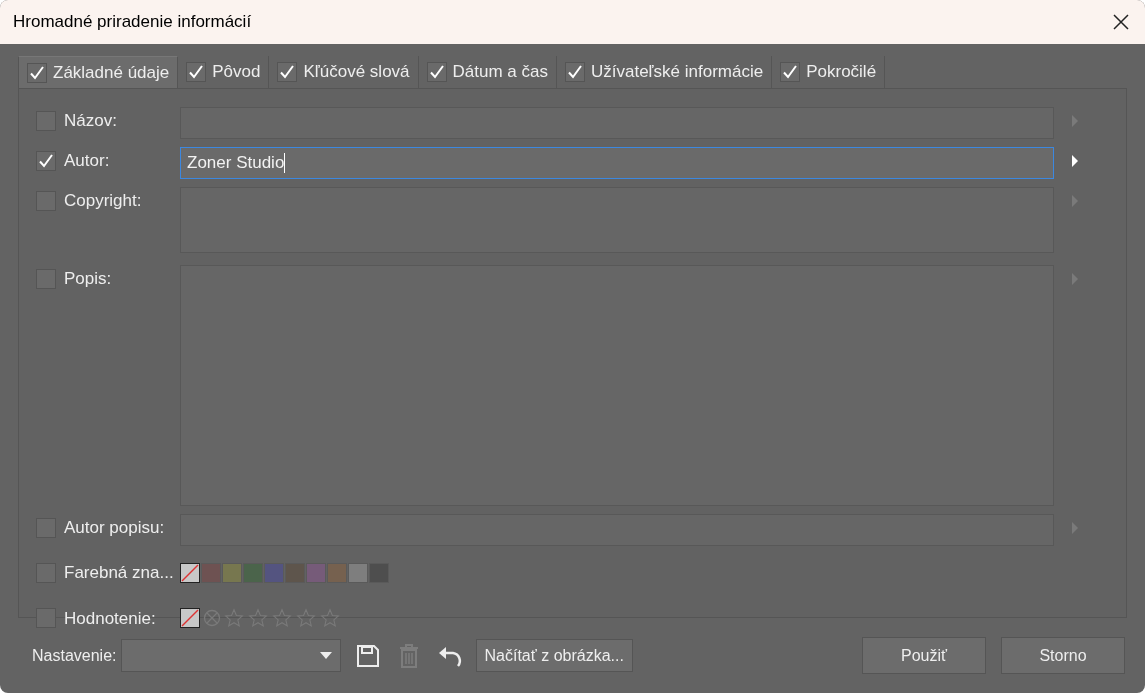 The width and height of the screenshot is (1145, 693). What do you see at coordinates (103, 201) in the screenshot?
I see `field-label: Copyright:` at bounding box center [103, 201].